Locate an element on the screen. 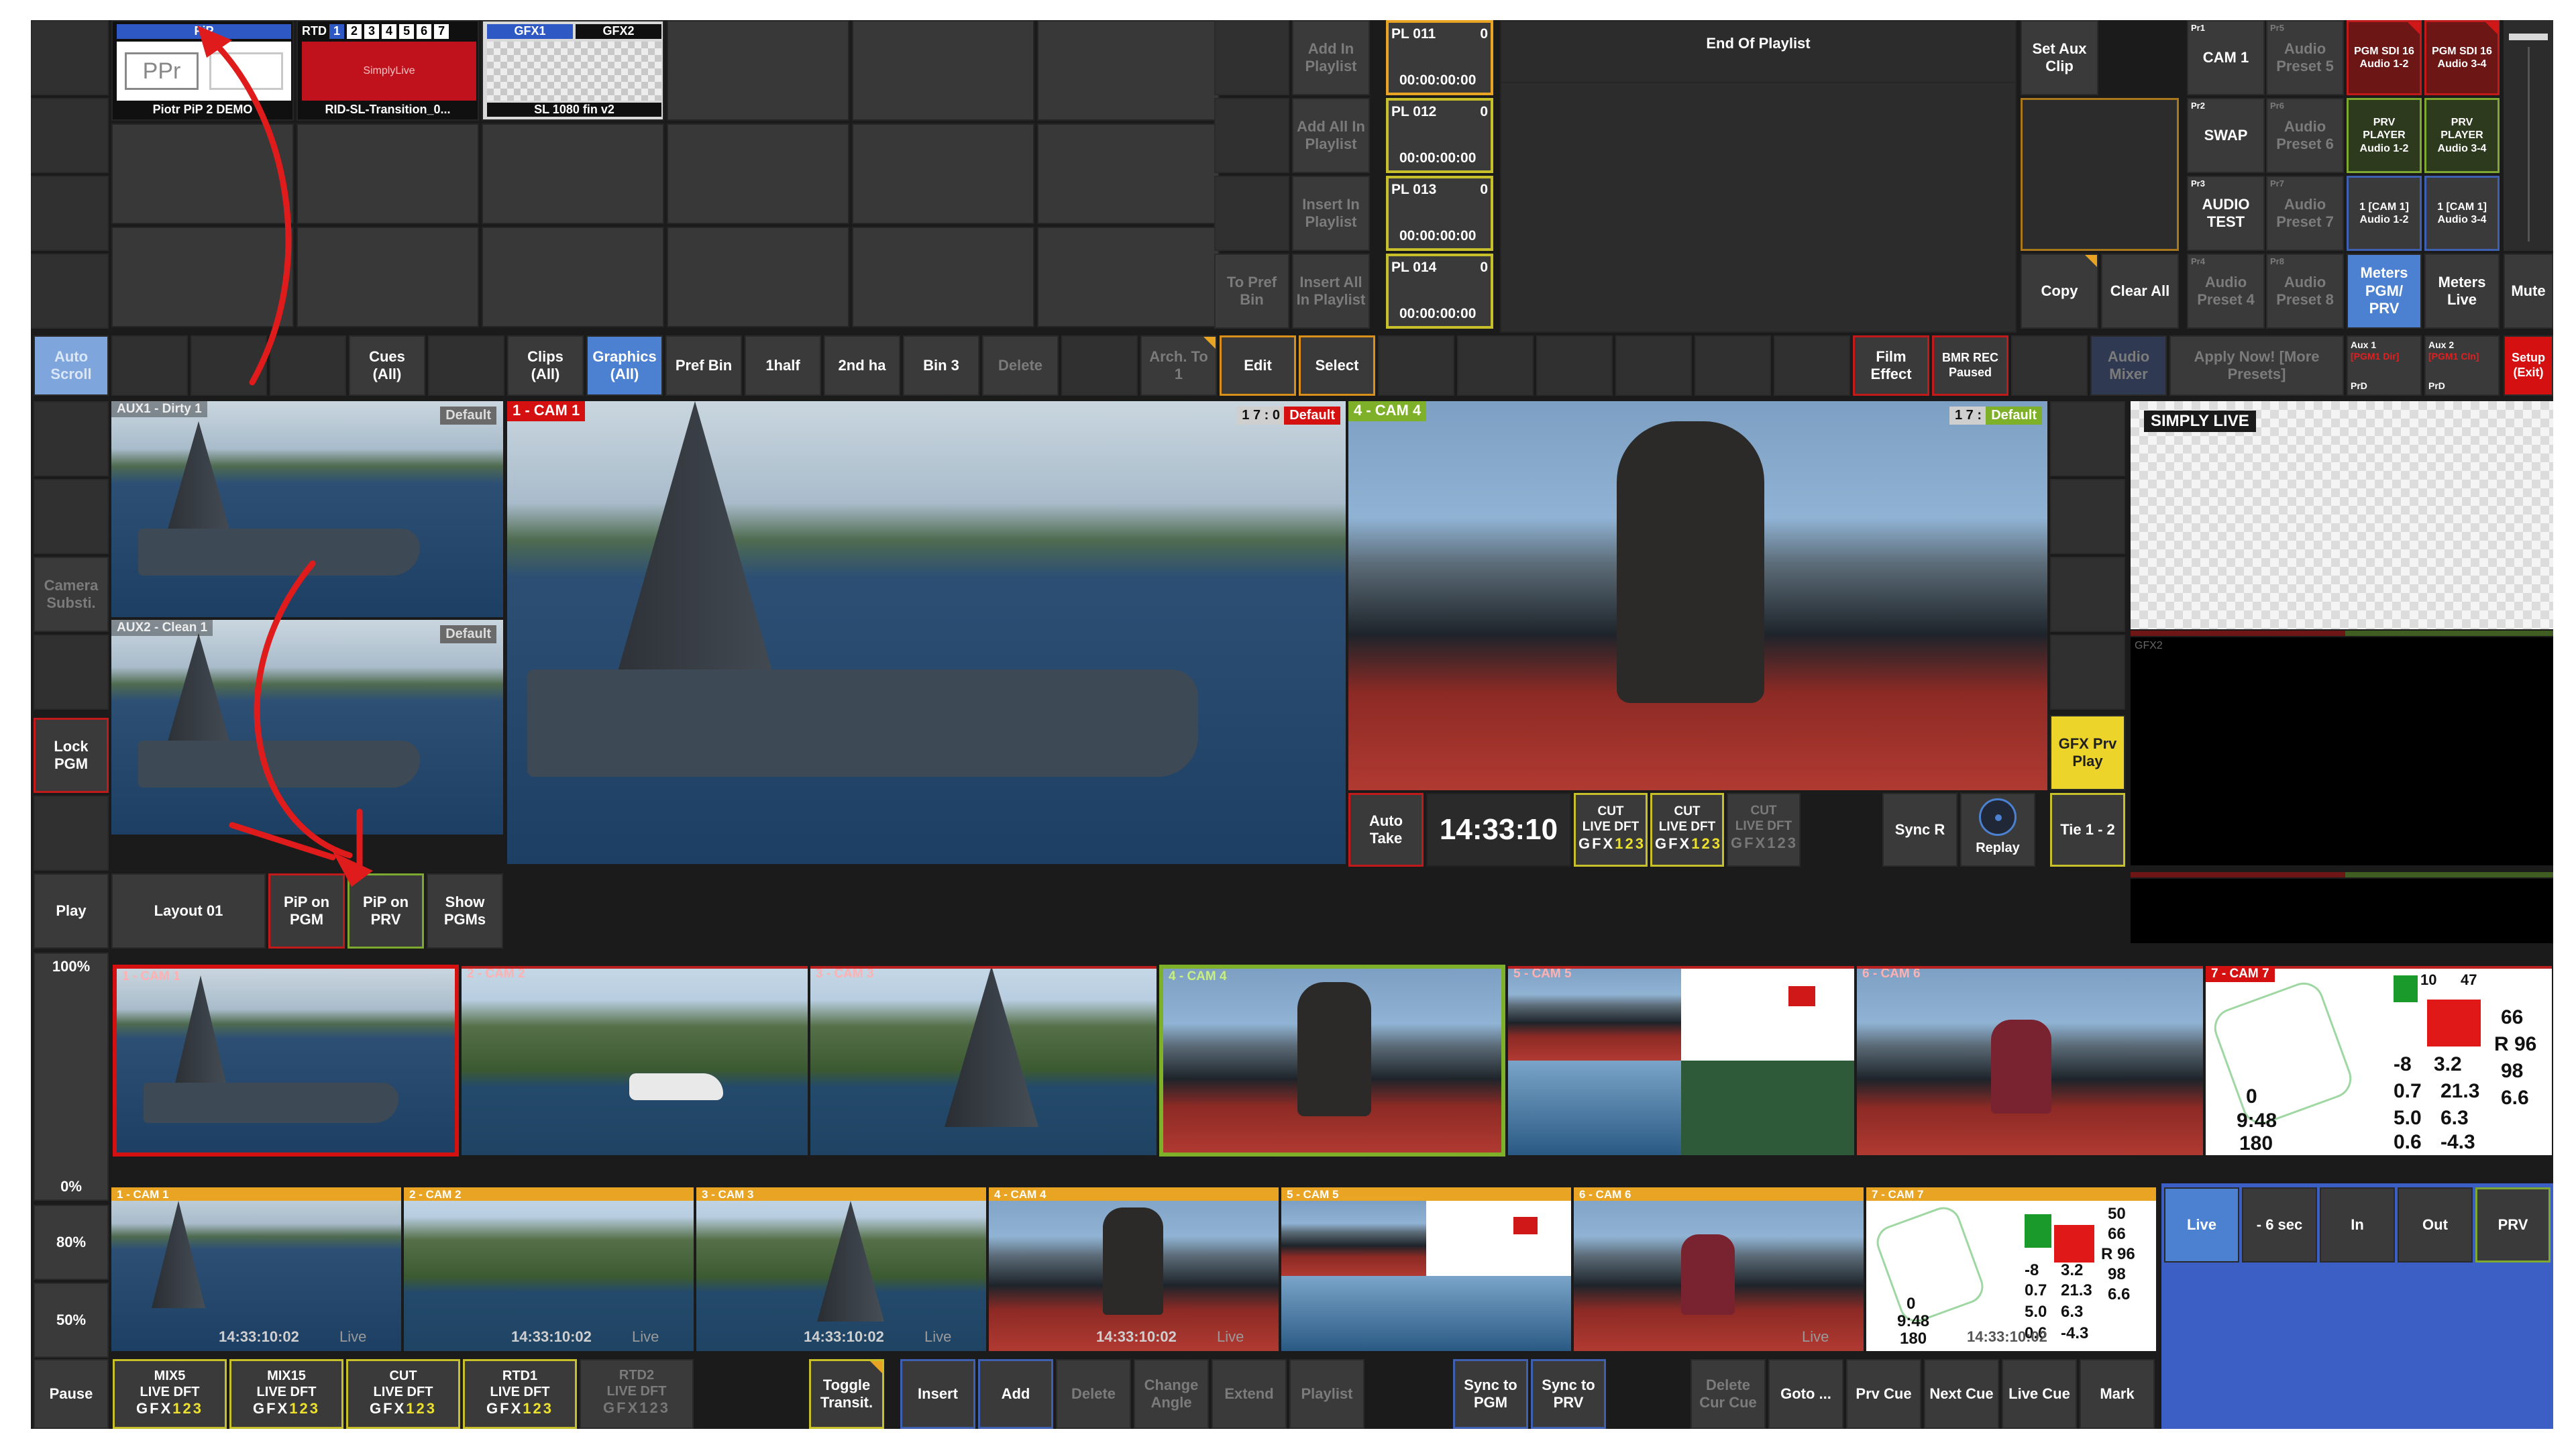 This screenshot has width=2576, height=1449. live-cam-tile: 2 - CAM 2 is located at coordinates (635, 1060).